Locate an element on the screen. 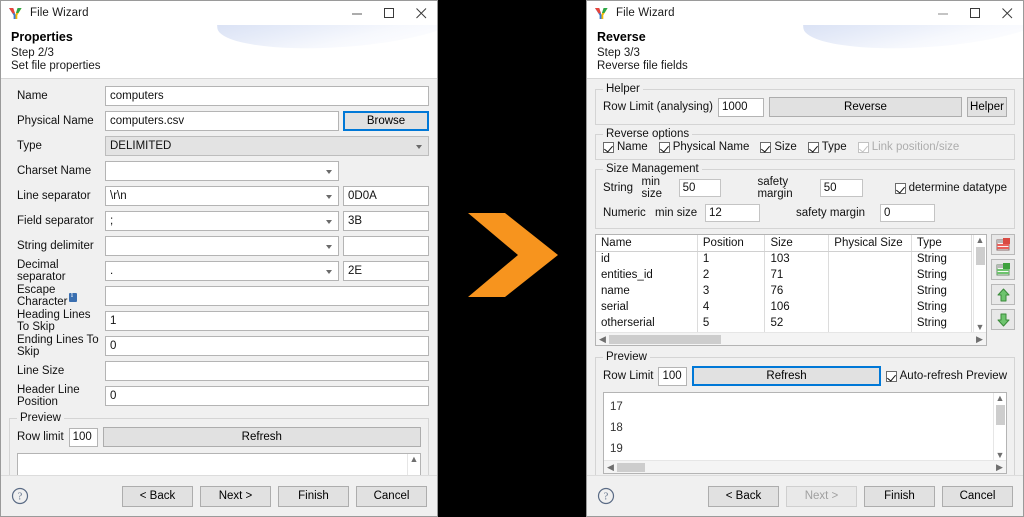 This screenshot has height=517, width=1024. left-window-controls is located at coordinates (389, 13).